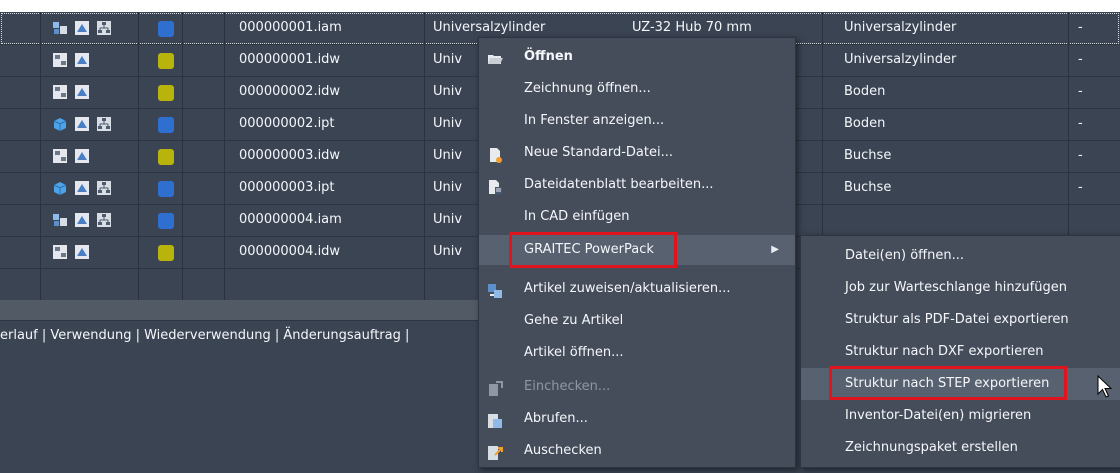  I want to click on new-file-icon, so click(495, 154).